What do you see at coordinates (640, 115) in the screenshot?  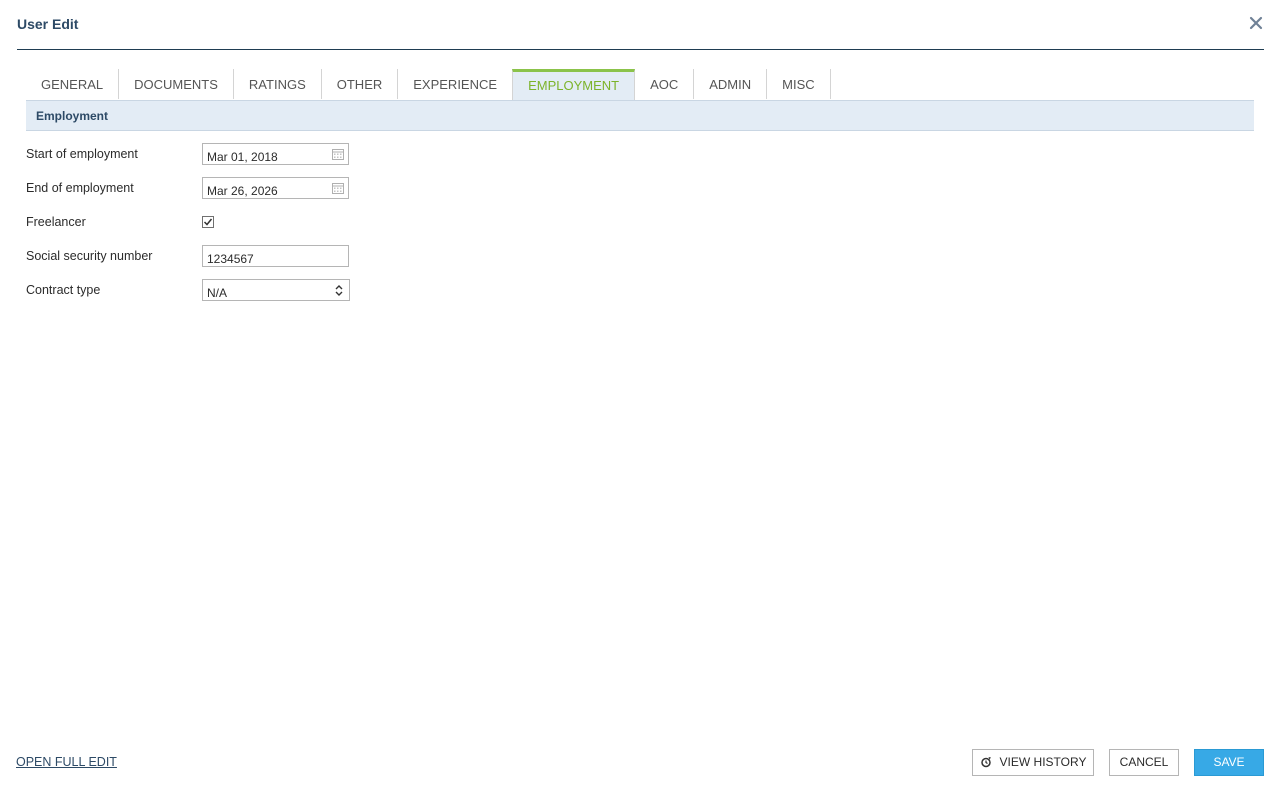 I see `section-header: Employment` at bounding box center [640, 115].